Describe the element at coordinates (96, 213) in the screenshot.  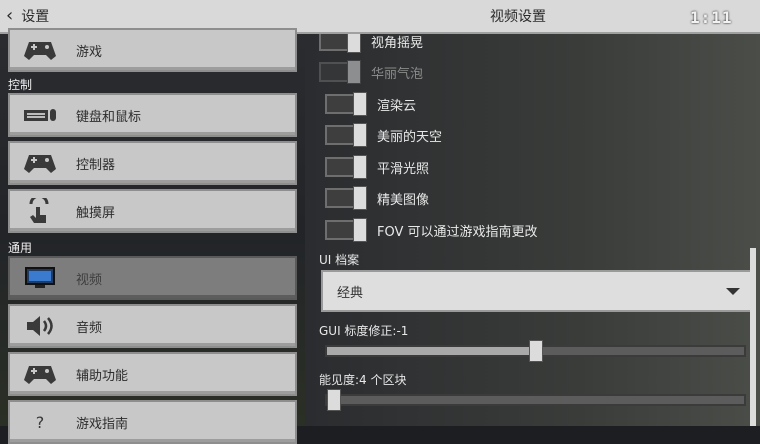
I see `sidebar-item-label: 触摸屏` at that location.